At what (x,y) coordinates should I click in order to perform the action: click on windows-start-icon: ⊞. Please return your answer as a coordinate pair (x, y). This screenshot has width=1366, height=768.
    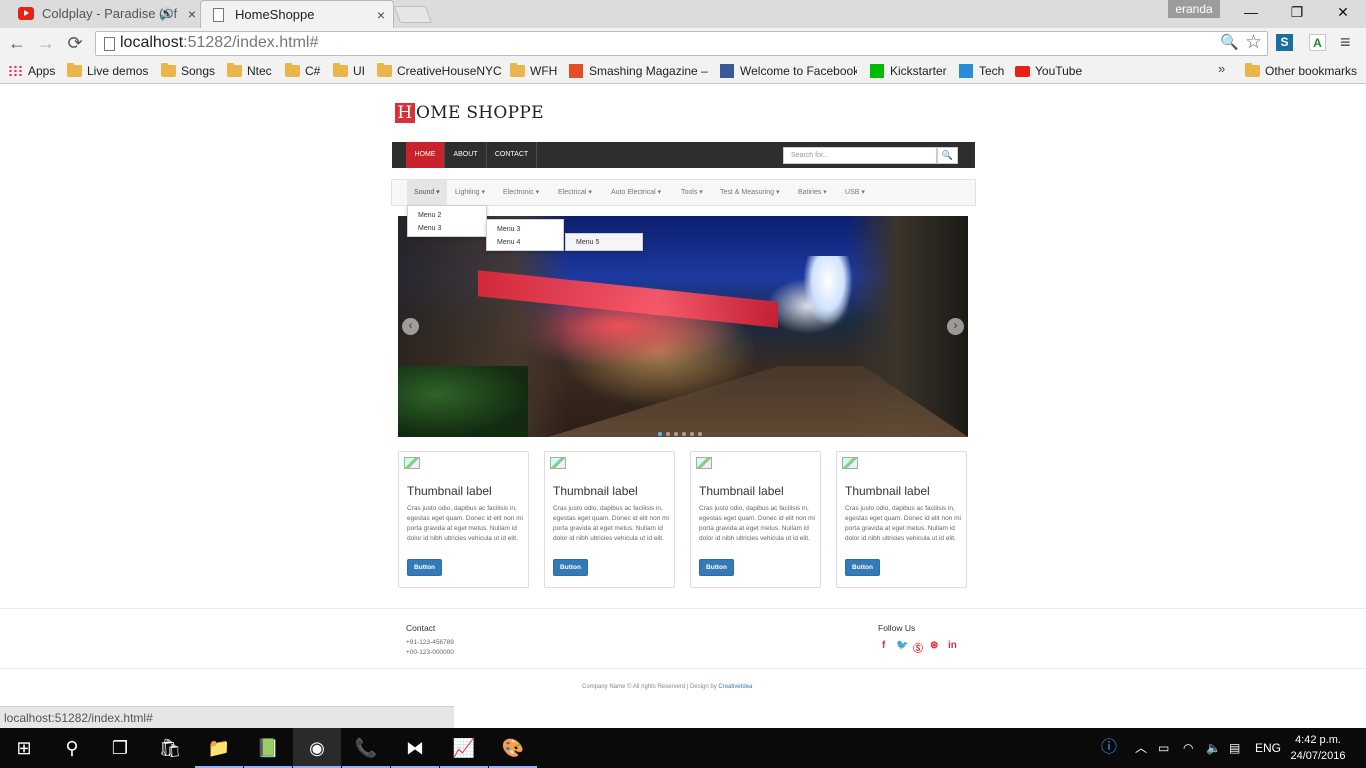
    Looking at the image, I should click on (24, 748).